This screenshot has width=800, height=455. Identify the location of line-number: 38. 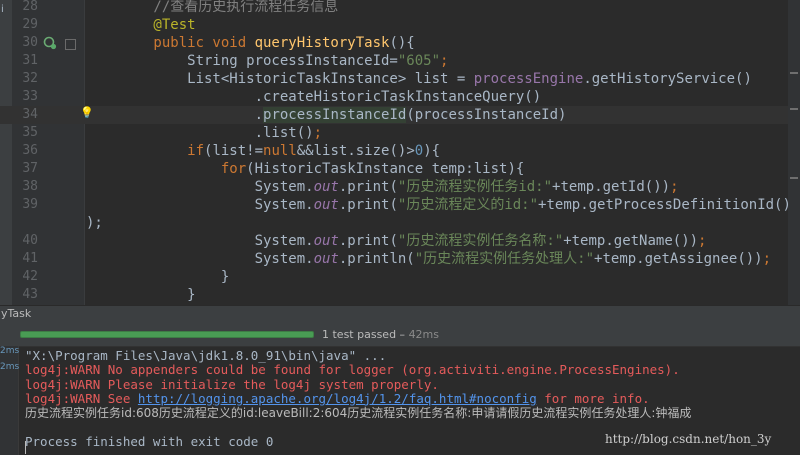
(30, 186).